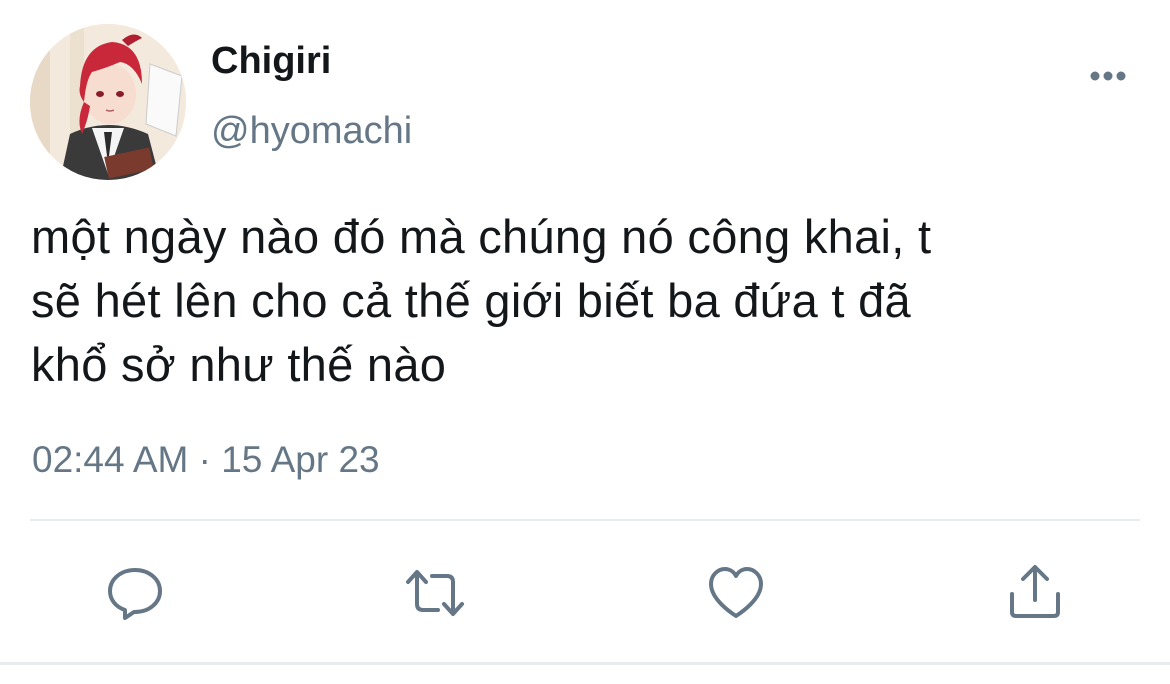 The height and width of the screenshot is (684, 1170). I want to click on tweet-text-line: một ngày nào đó mà chúng nó công khai, t, so click(481, 236).